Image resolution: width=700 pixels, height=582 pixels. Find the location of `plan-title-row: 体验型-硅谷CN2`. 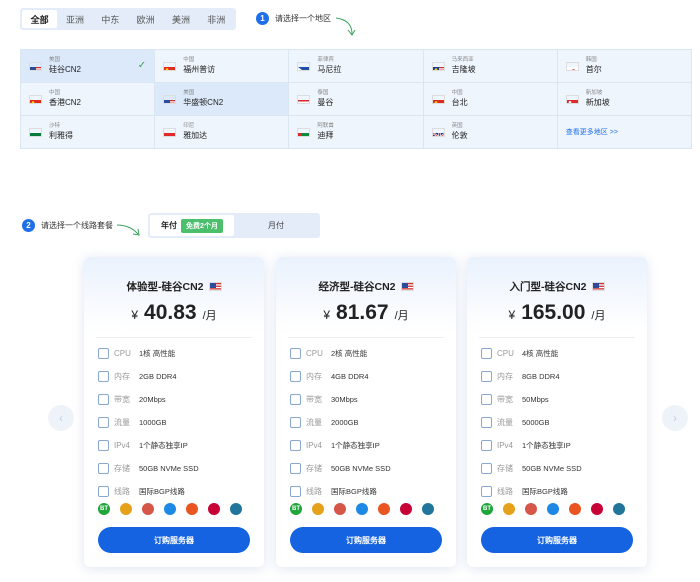

plan-title-row: 体验型-硅谷CN2 is located at coordinates (174, 286).